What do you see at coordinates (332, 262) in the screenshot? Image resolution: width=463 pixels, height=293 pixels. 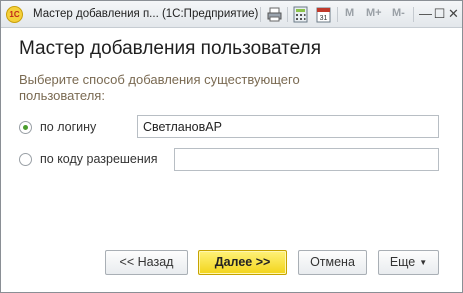 I see `cancel-button: Отмена` at bounding box center [332, 262].